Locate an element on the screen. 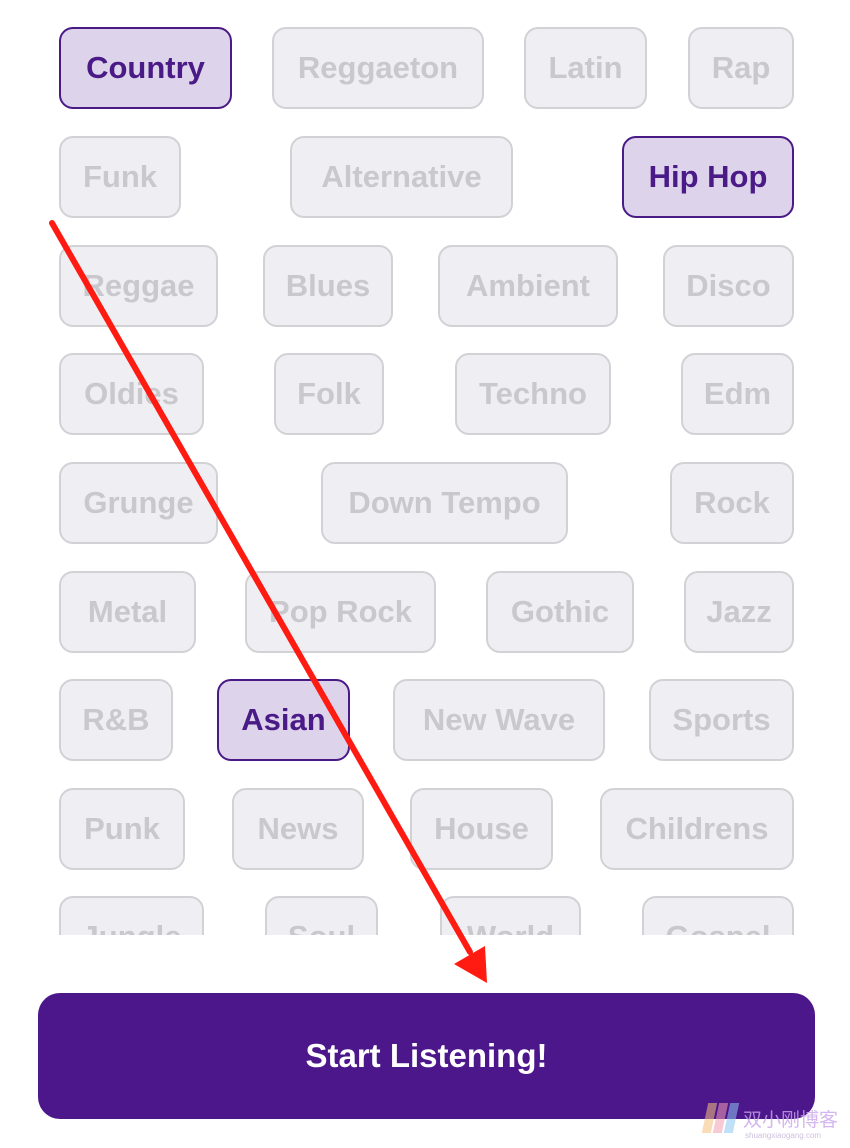  genre-chip-news: News is located at coordinates (298, 829).